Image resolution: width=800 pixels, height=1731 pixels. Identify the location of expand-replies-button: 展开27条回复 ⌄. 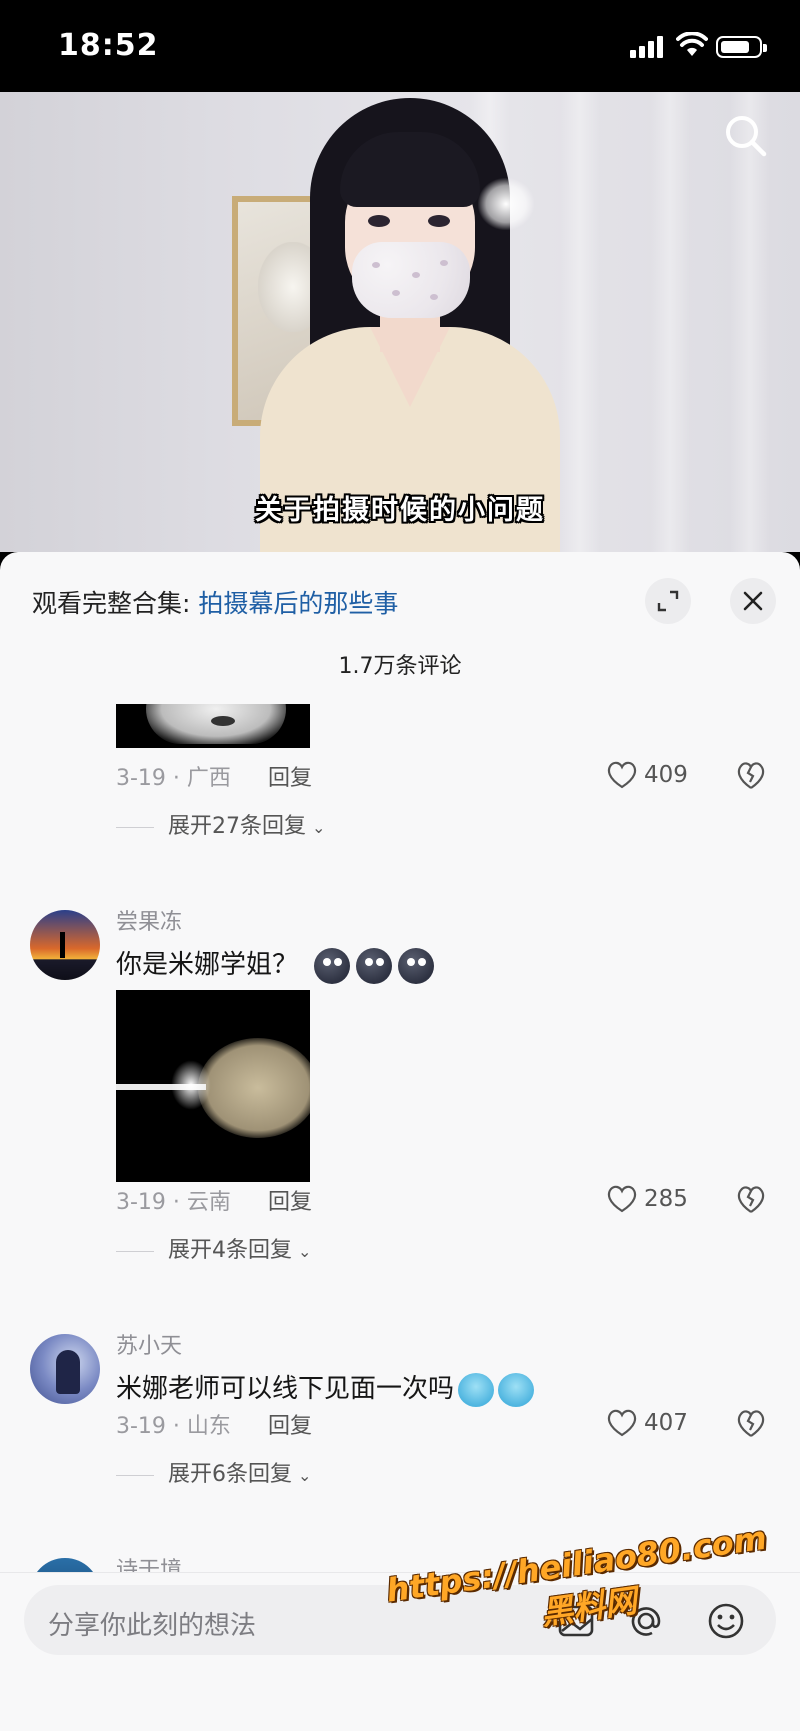
(220, 824).